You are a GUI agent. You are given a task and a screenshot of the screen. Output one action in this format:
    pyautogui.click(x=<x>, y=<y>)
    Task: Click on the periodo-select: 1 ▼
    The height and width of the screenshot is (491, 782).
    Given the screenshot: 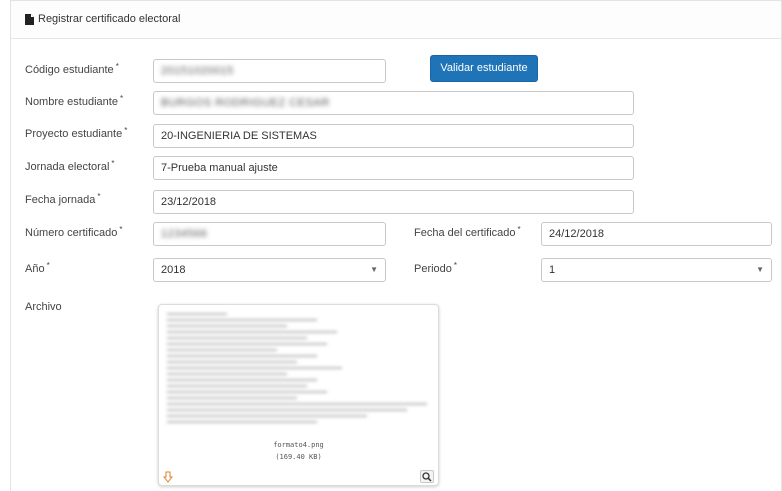 What is the action you would take?
    pyautogui.click(x=656, y=270)
    